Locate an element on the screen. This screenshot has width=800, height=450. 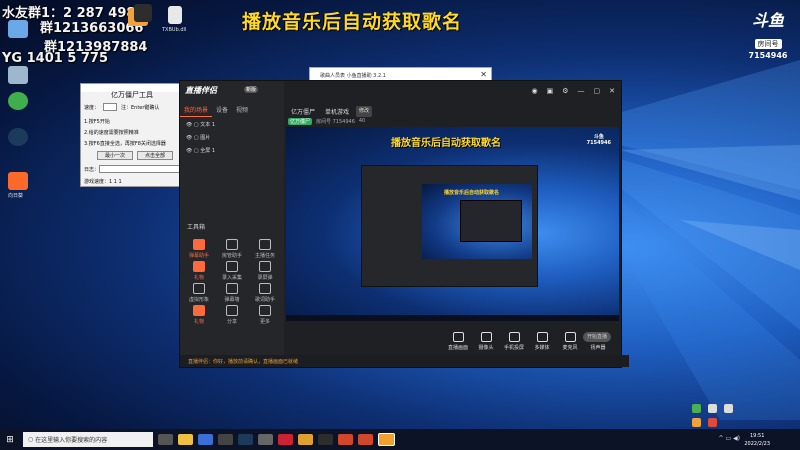
windows-start-icon: ⊞ is located at coordinates (10, 440).